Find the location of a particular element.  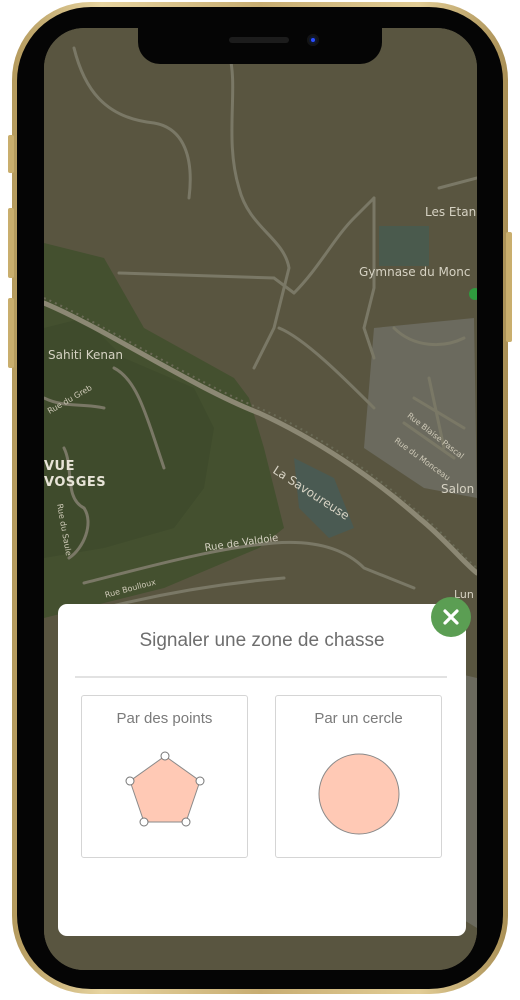

map-label-les-etangs: Les Etan is located at coordinates (451, 212).